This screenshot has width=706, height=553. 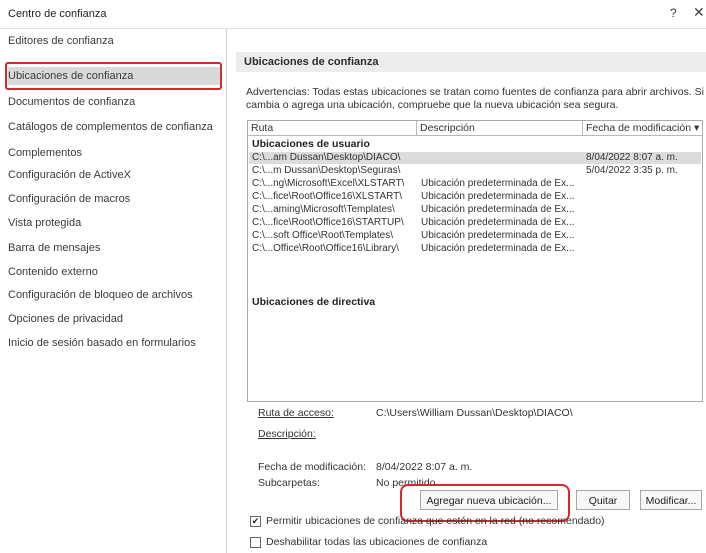 What do you see at coordinates (312, 467) in the screenshot?
I see `modified-date-label: Fecha de modificación:` at bounding box center [312, 467].